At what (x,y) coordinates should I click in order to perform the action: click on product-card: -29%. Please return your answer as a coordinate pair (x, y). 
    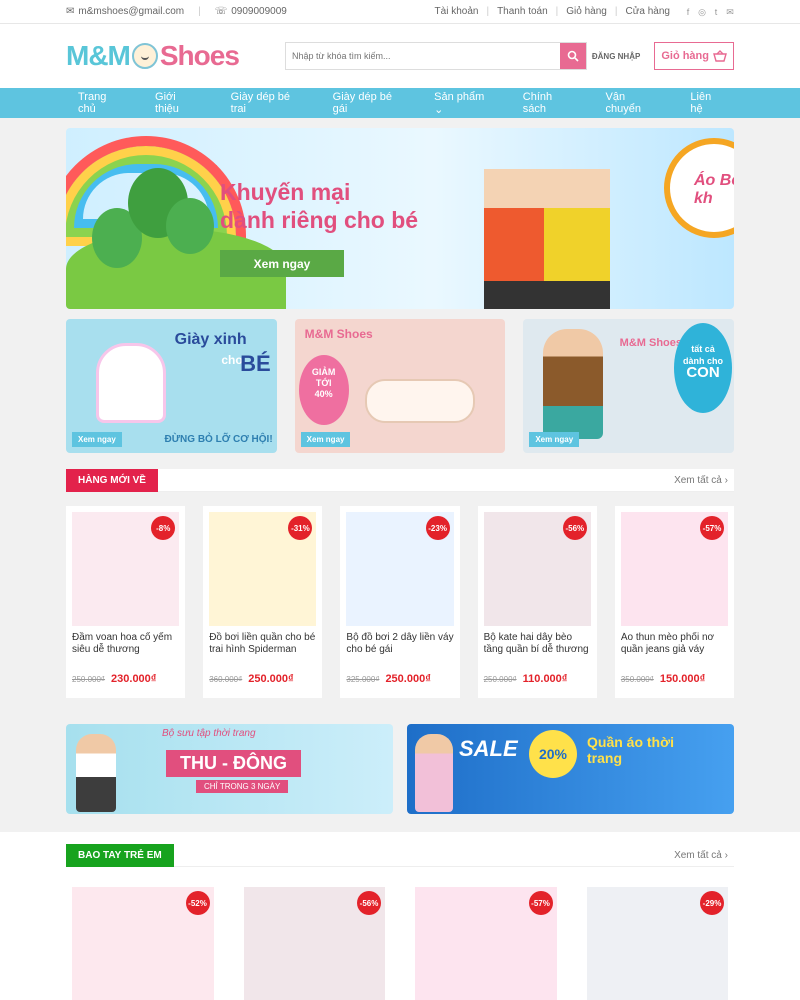
    Looking at the image, I should click on (657, 940).